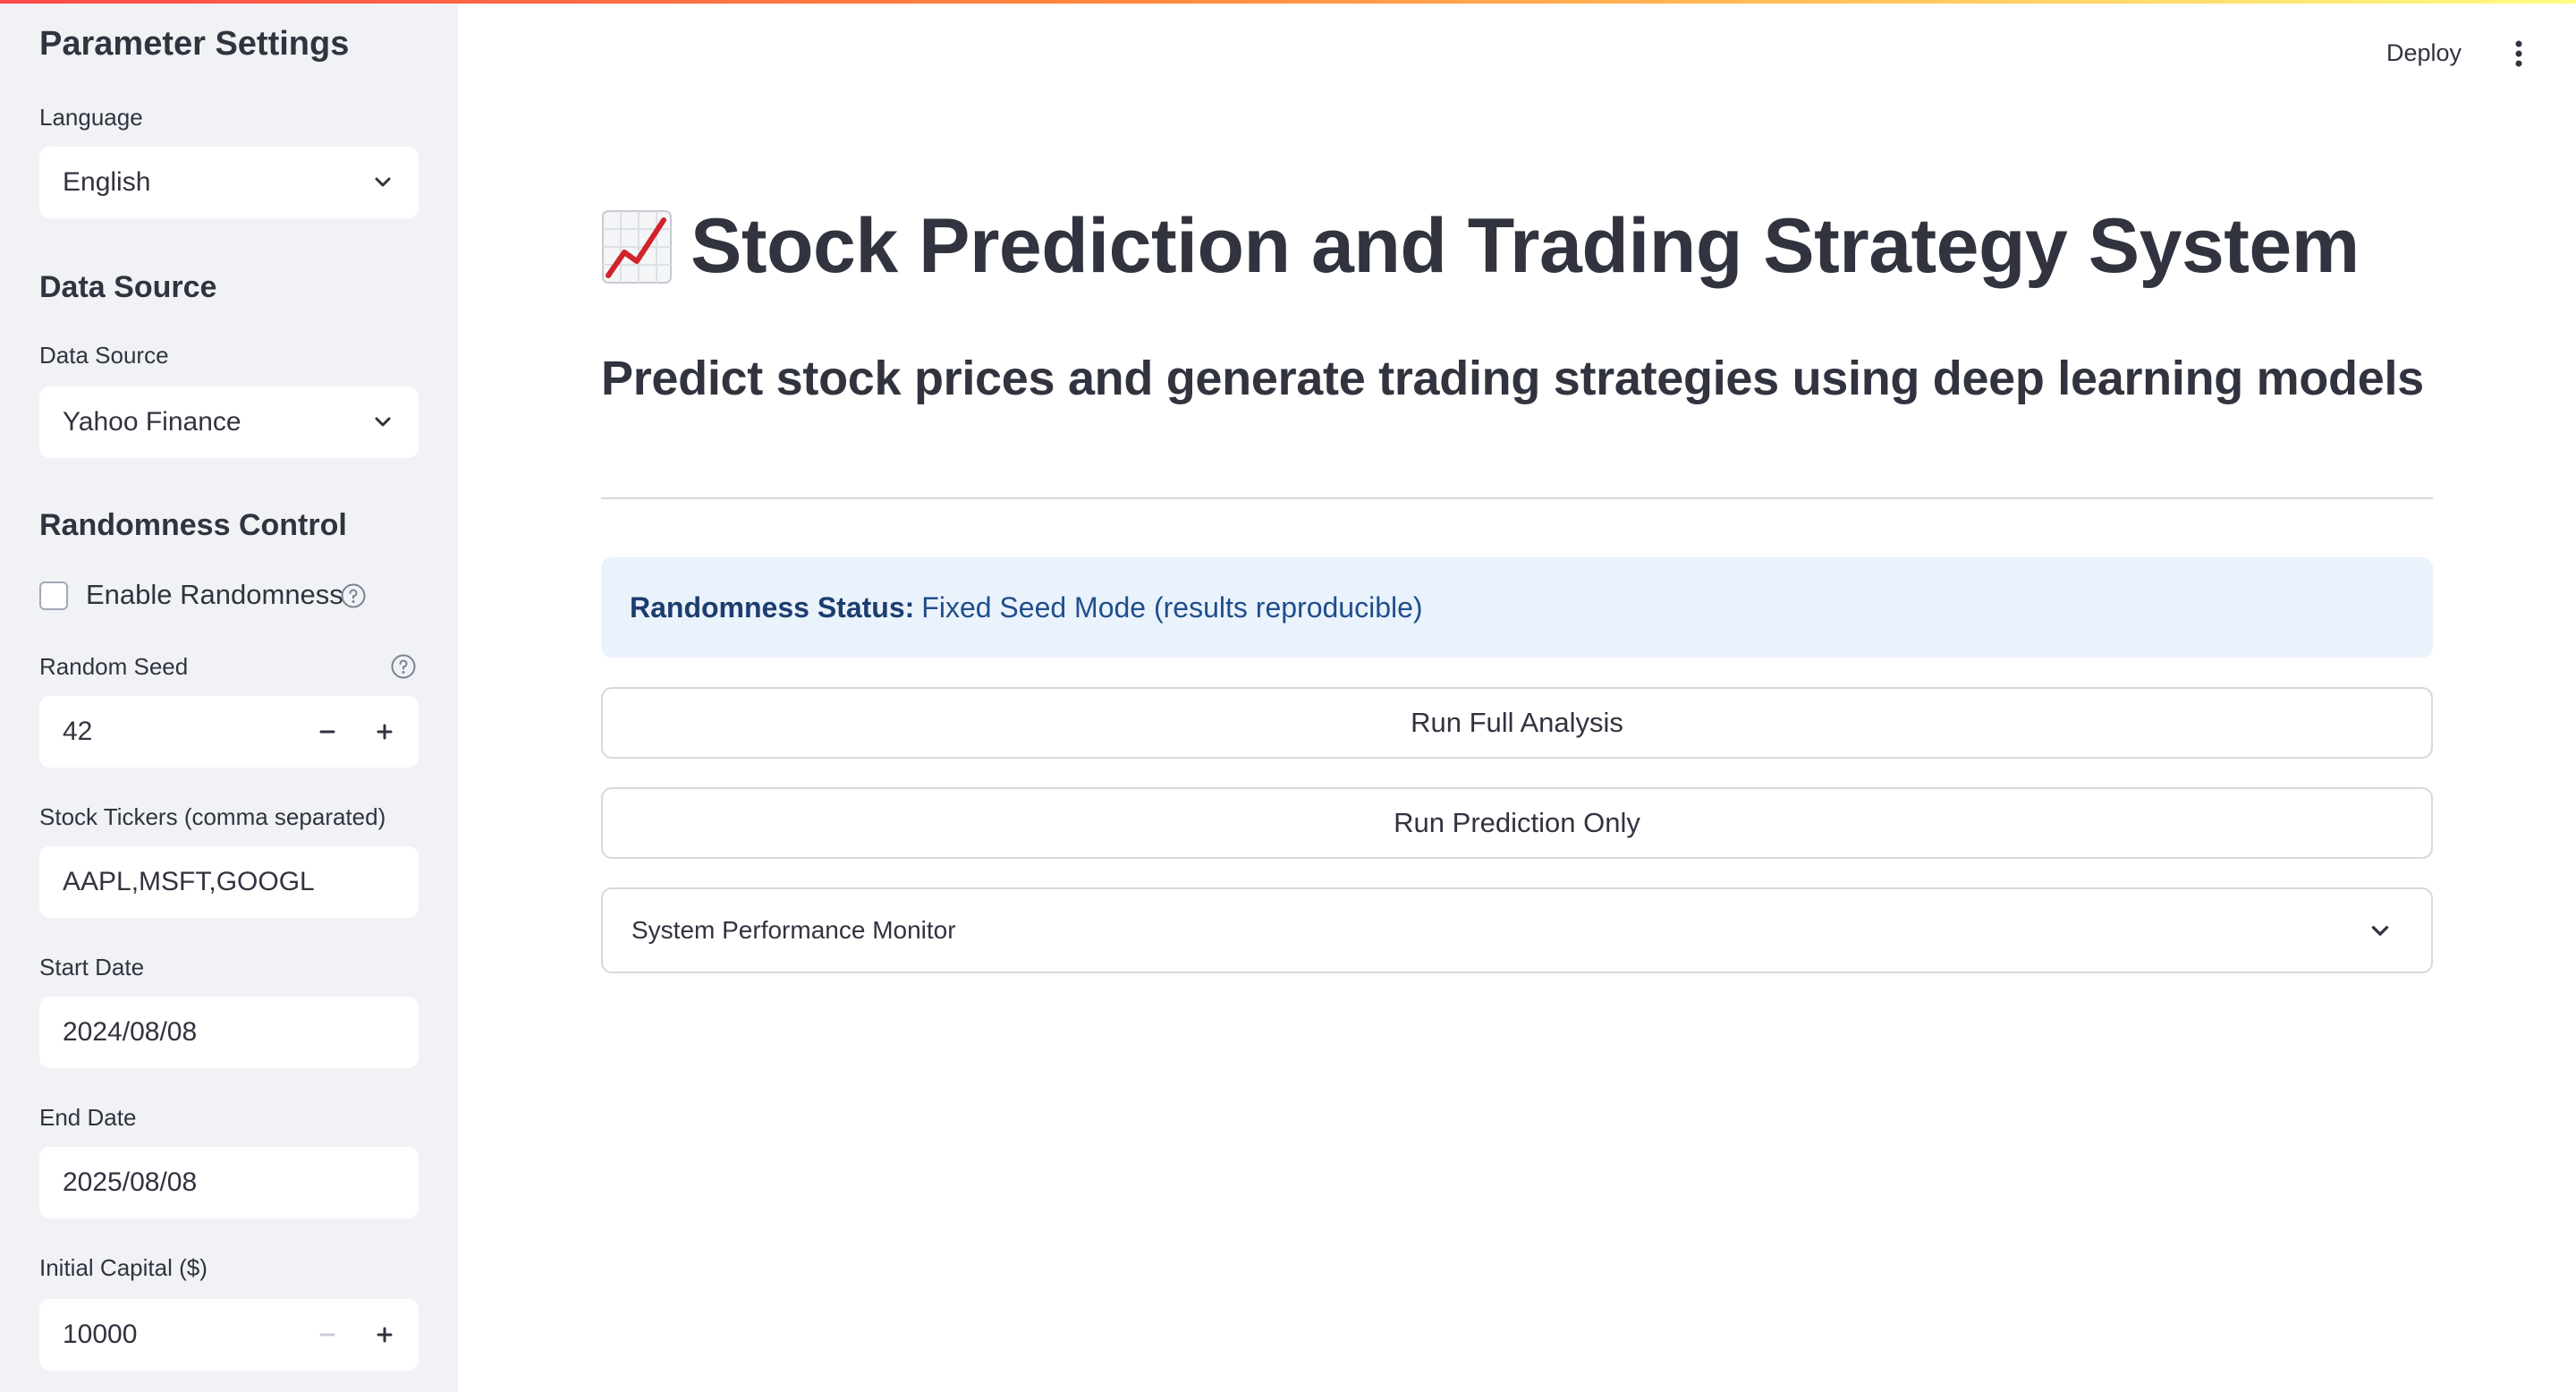 The image size is (2576, 1392). I want to click on divider, so click(1517, 498).